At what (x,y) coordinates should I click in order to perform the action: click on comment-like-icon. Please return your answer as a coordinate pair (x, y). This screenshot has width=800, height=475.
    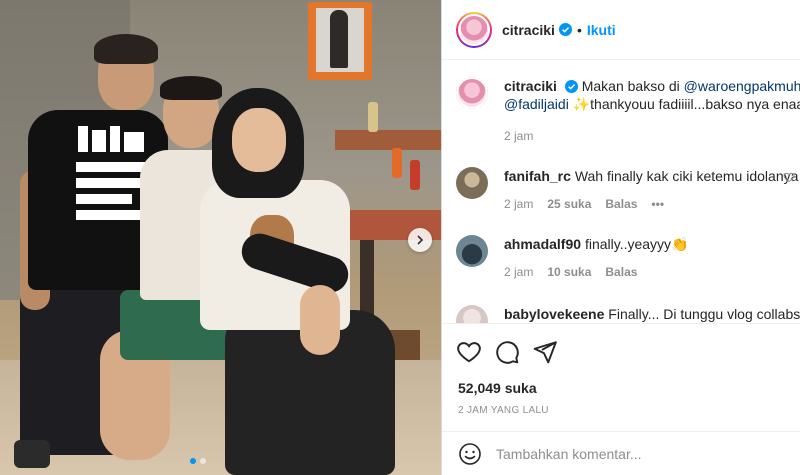
    Looking at the image, I should click on (789, 177).